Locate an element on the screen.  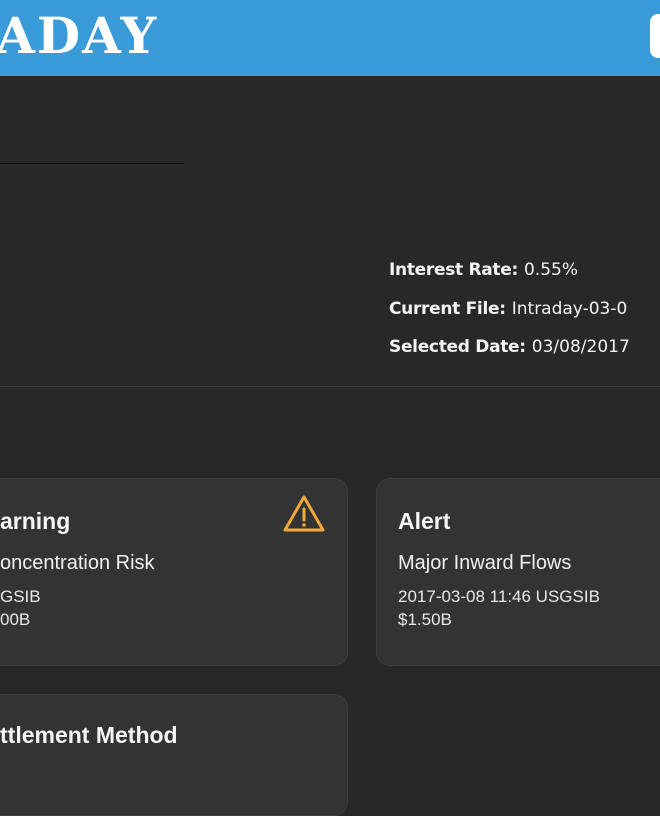
selected-date-value: 03/08/2017 is located at coordinates (580, 347).